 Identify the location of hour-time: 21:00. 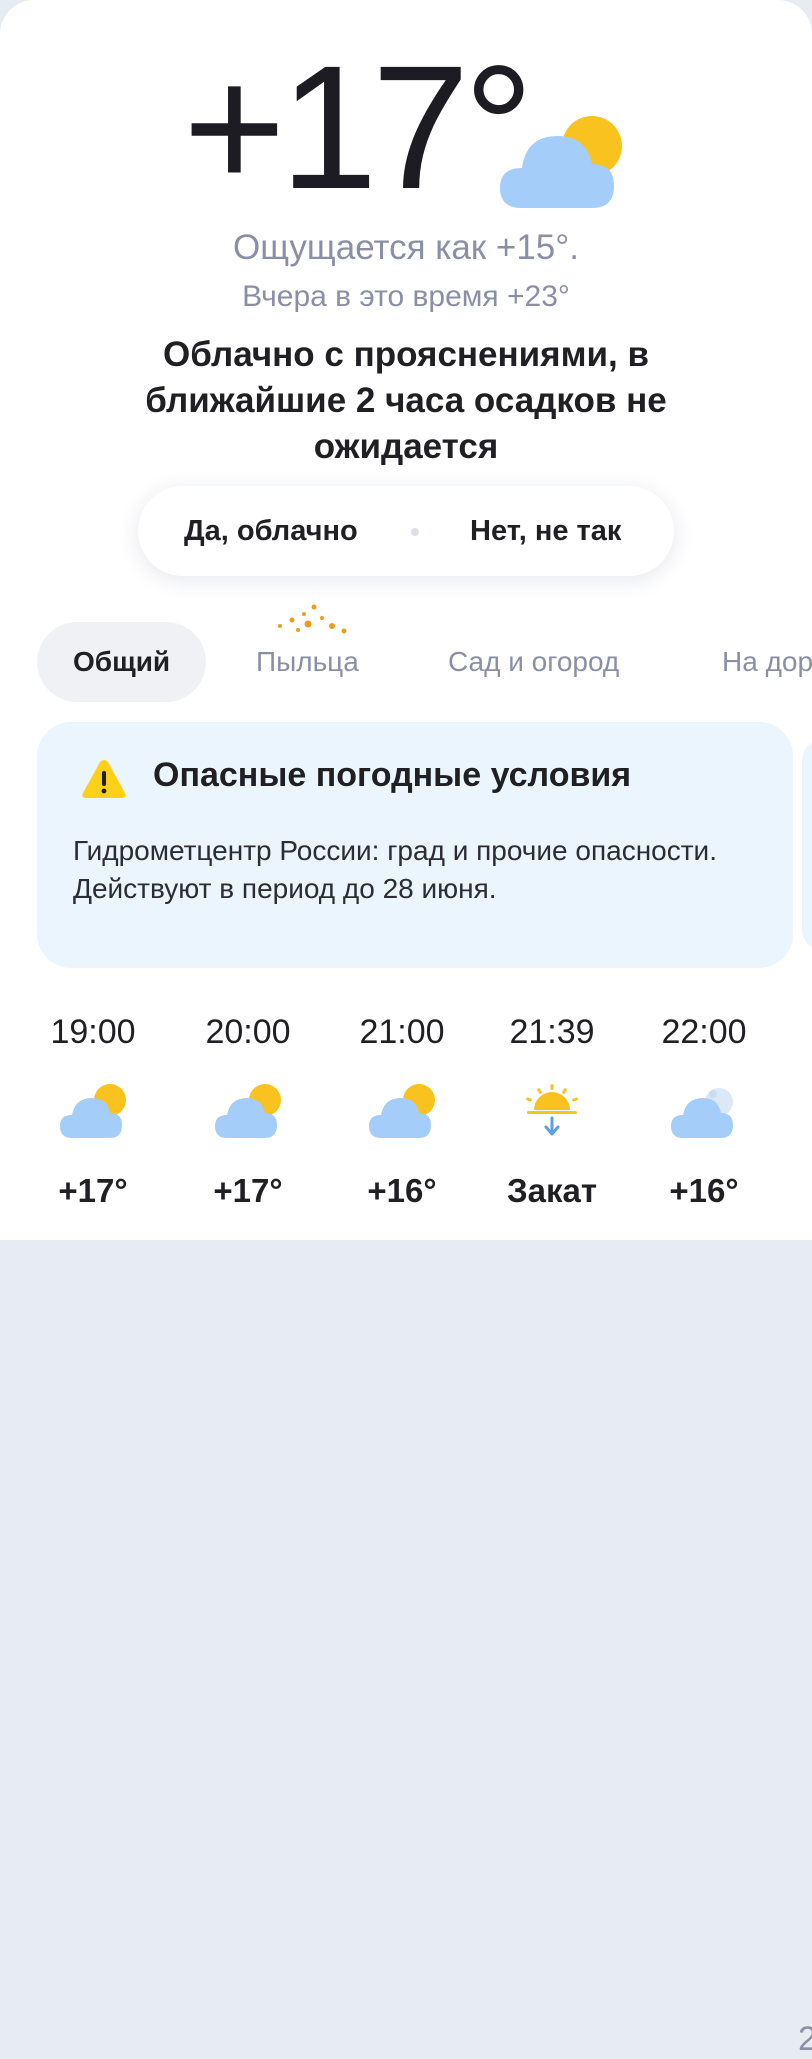
(402, 1032).